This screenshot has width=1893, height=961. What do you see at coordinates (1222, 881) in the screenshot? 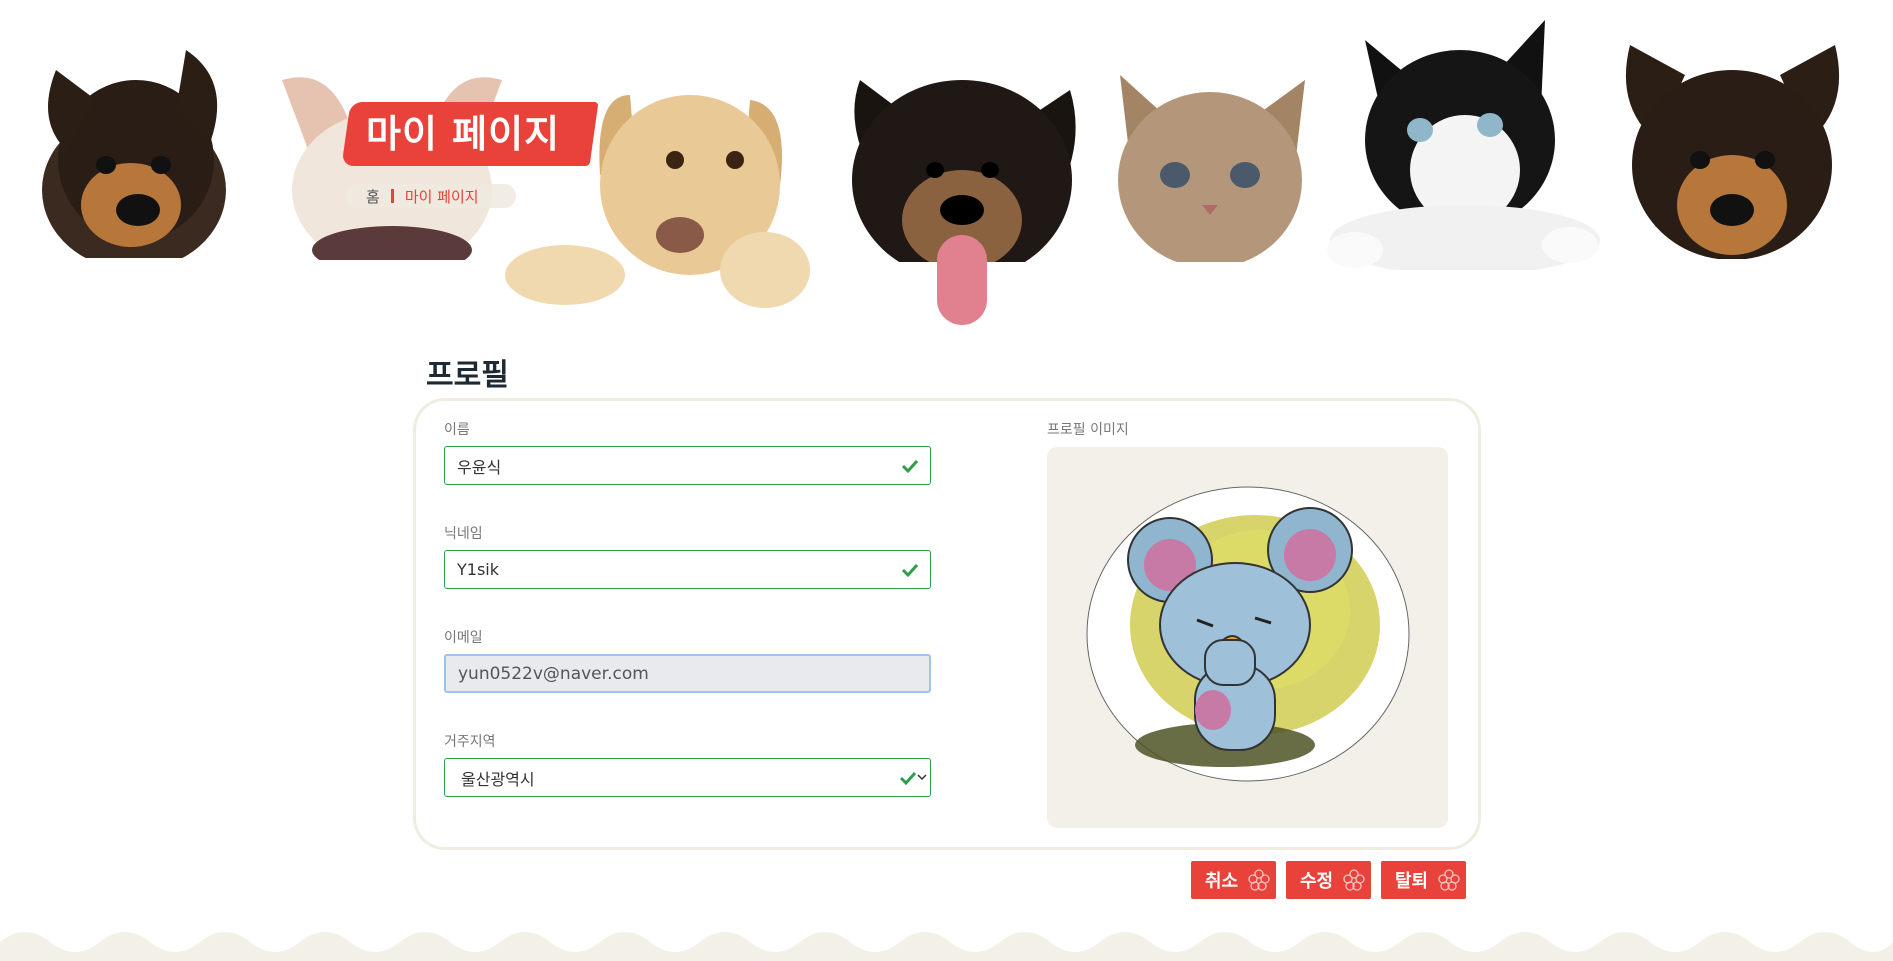
I see `cancel-label: 취소` at bounding box center [1222, 881].